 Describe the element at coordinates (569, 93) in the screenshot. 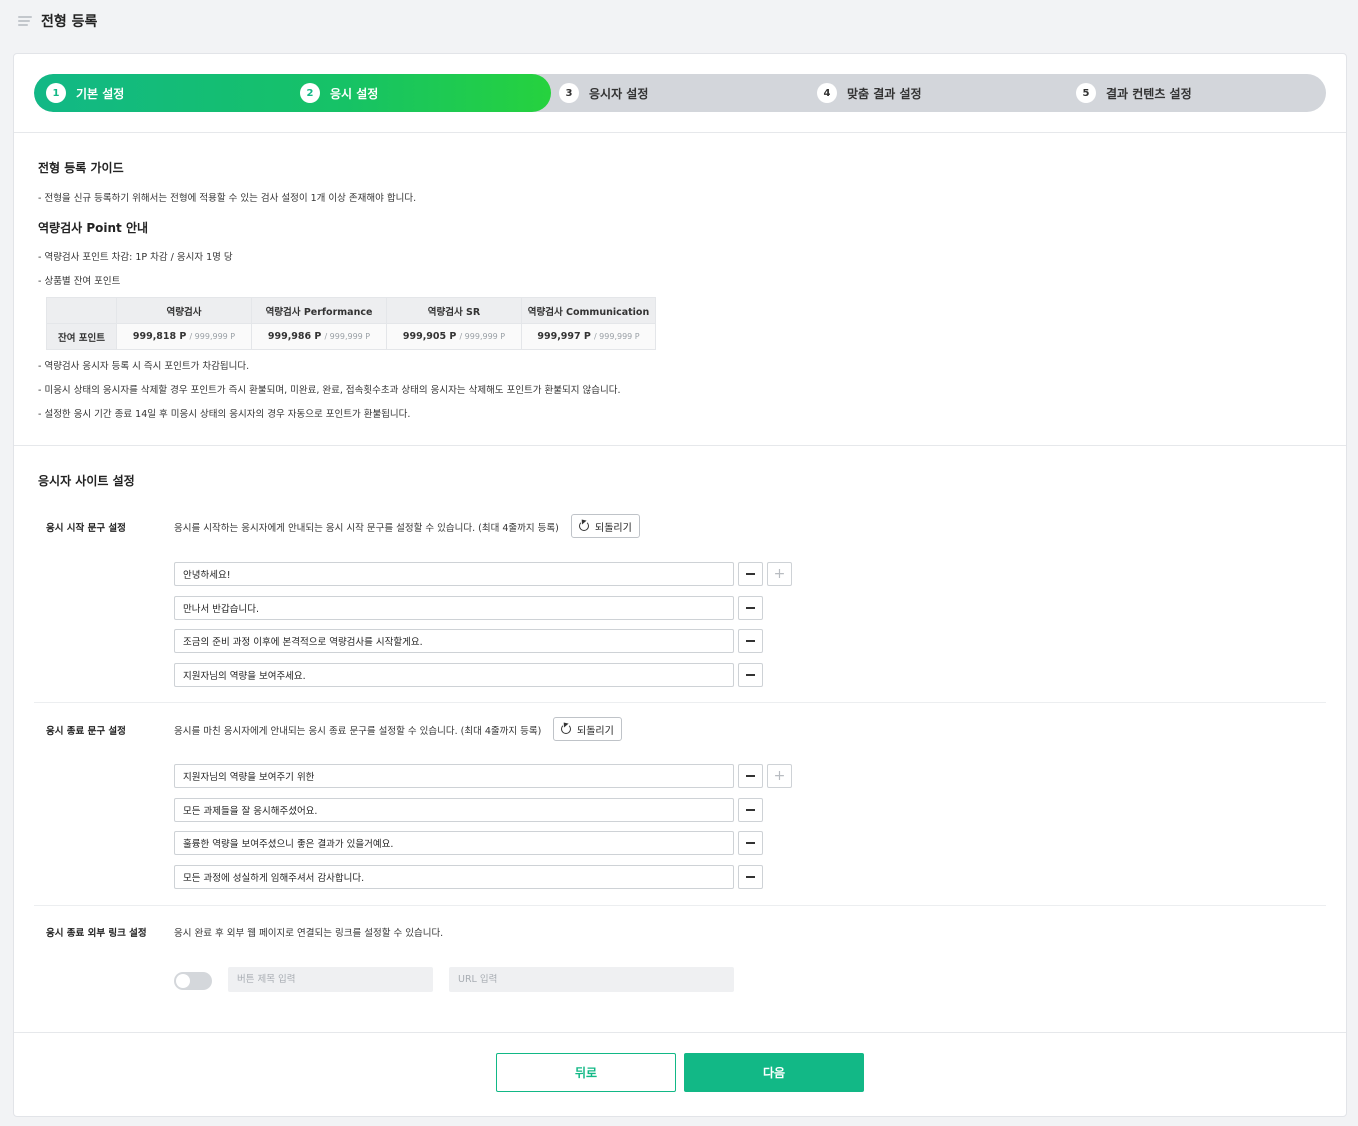

I see `step-number: 3` at that location.